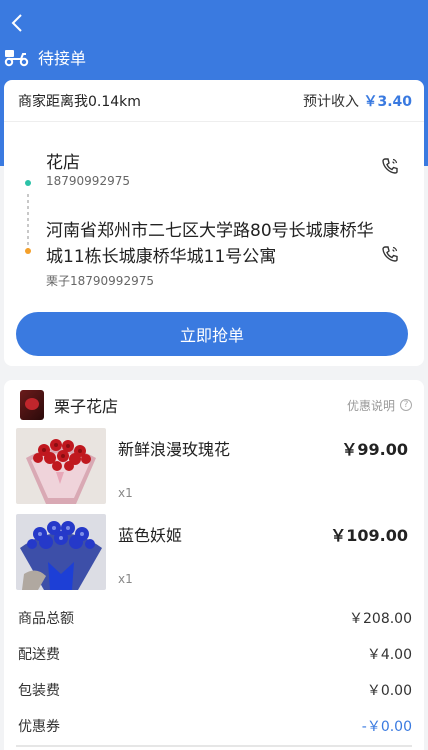  Describe the element at coordinates (215, 726) in the screenshot. I see `summary-row-coupon: 优惠券 -￥0.00` at that location.